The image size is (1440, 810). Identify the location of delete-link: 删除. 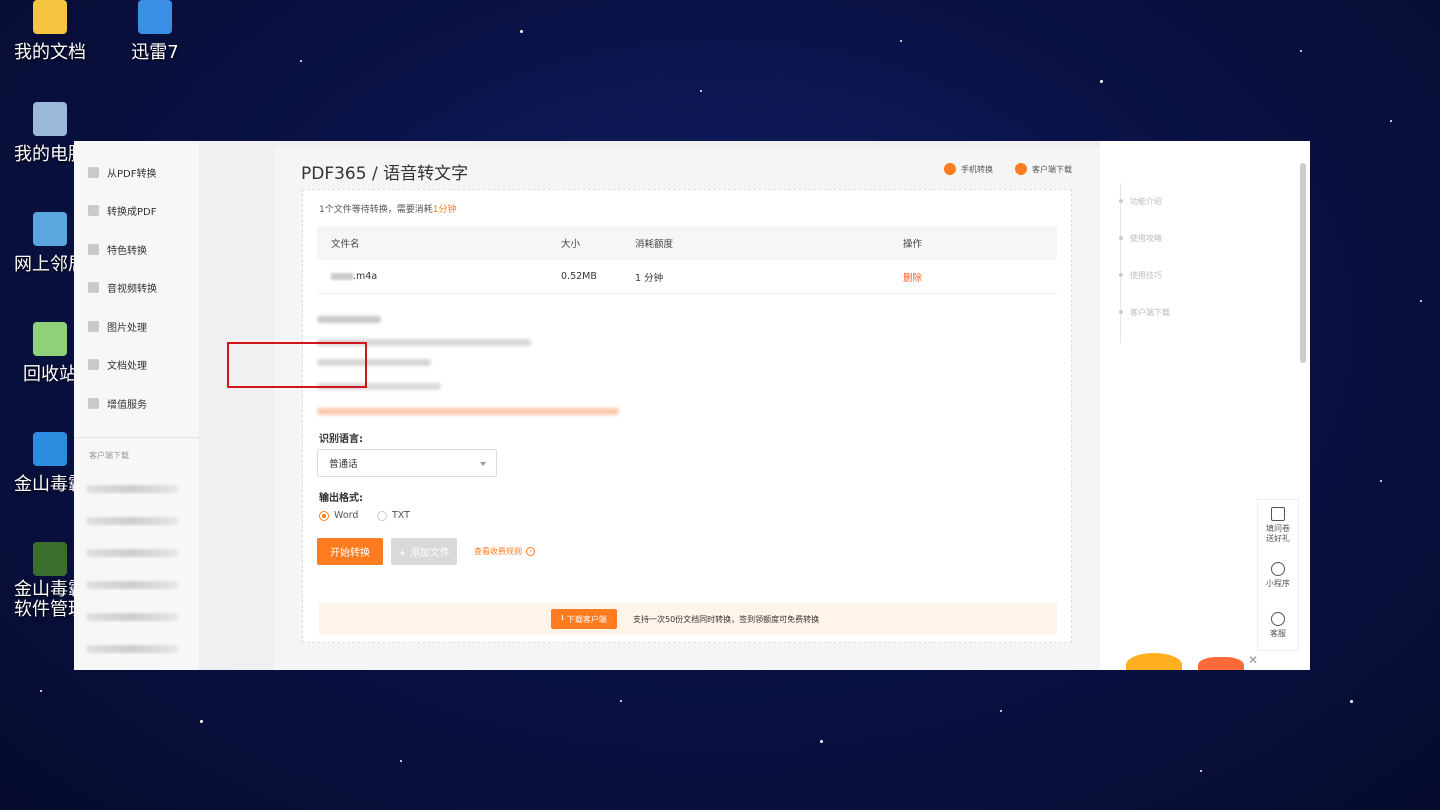
(978, 277).